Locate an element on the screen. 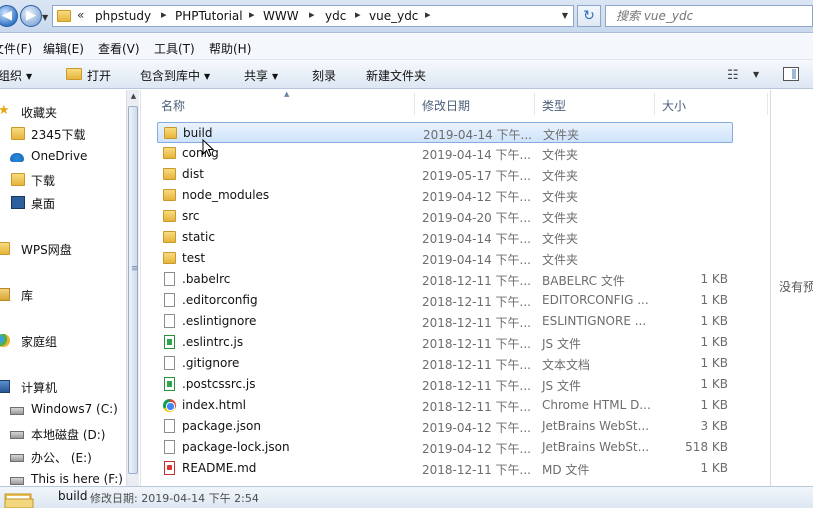 The width and height of the screenshot is (813, 508). menu-file: 文件(F) is located at coordinates (16, 48).